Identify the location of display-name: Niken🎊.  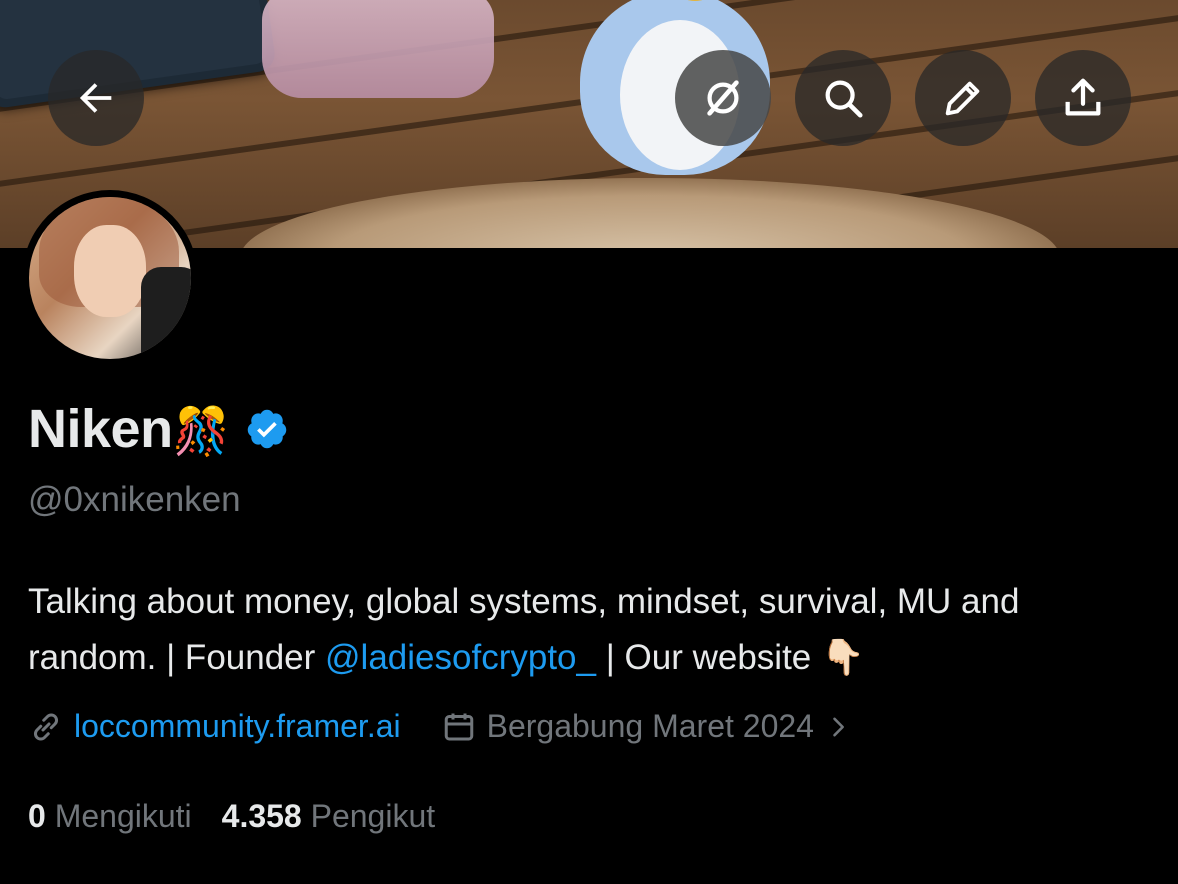
(129, 429).